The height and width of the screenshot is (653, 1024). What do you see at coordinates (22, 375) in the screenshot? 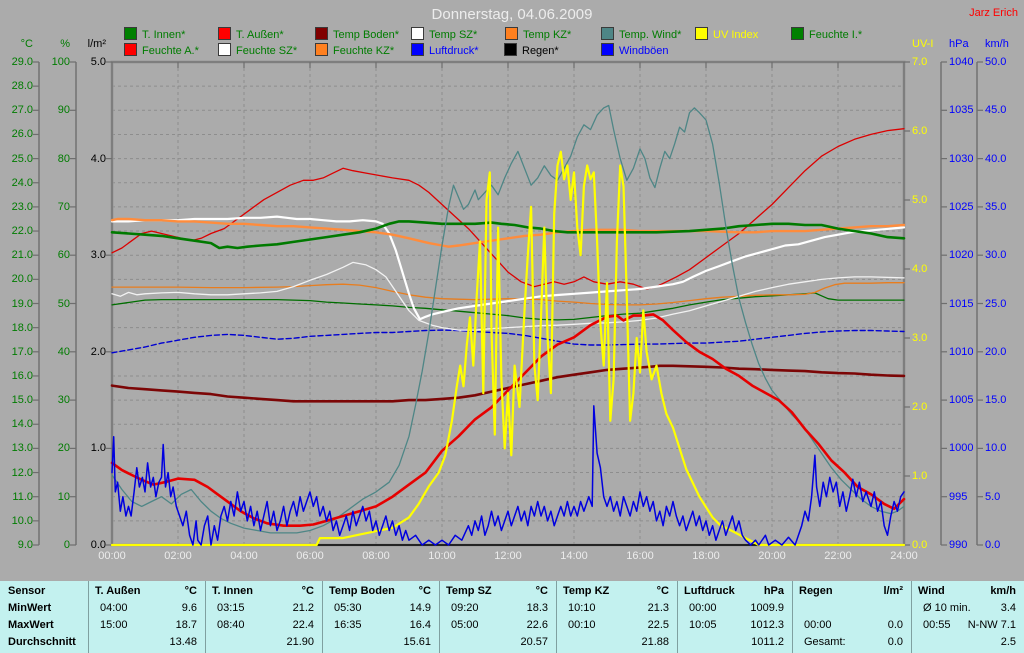
I see `axis-tick-label-celsius: 16.0` at bounding box center [22, 375].